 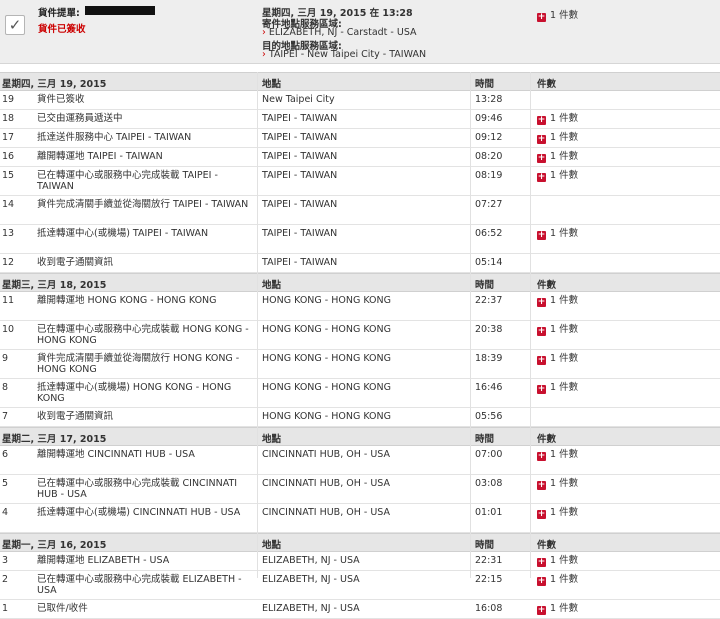 What do you see at coordinates (489, 99) in the screenshot?
I see `event-time: 13:28` at bounding box center [489, 99].